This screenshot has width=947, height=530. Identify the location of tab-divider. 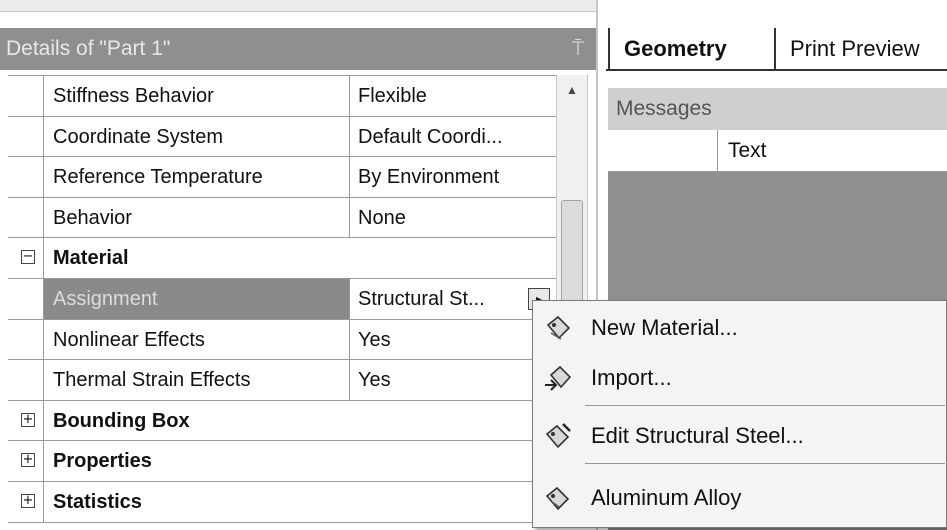
(776, 70).